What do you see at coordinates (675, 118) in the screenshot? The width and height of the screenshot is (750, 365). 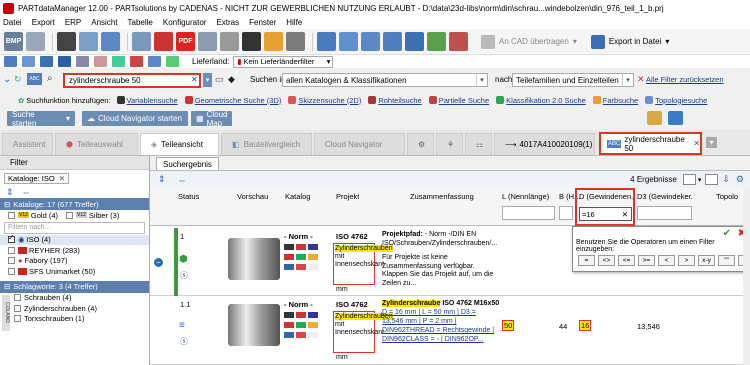 I see `globe-icon` at bounding box center [675, 118].